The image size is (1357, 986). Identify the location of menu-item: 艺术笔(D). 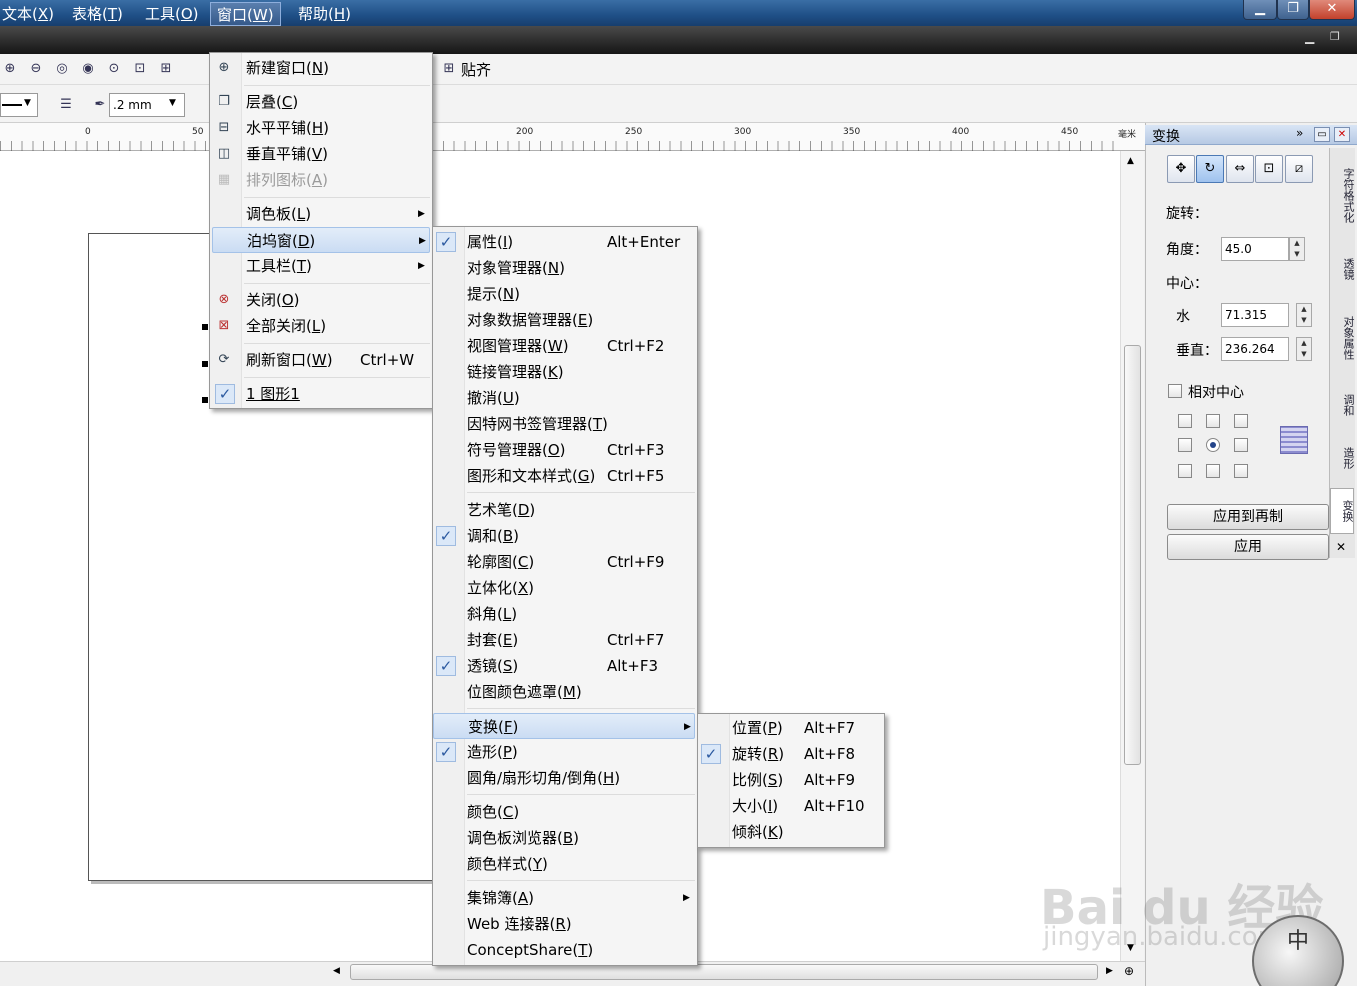
(564, 510).